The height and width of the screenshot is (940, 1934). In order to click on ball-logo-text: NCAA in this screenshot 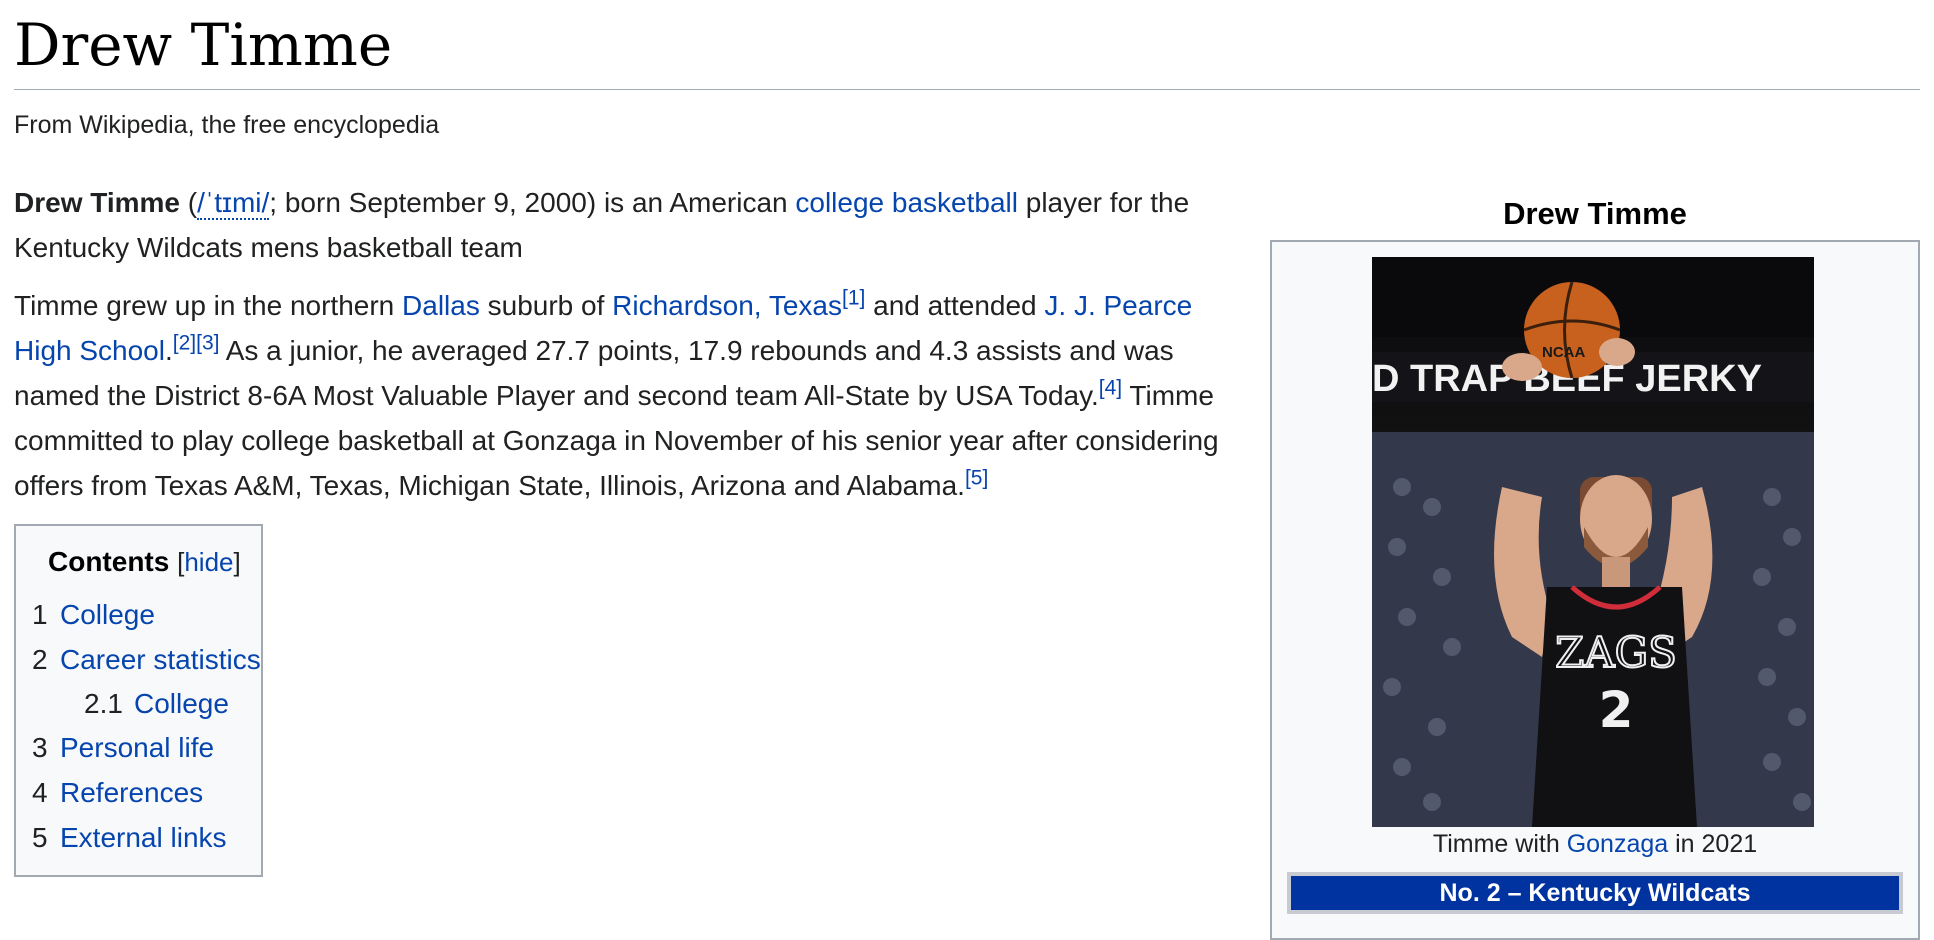, I will do `click(1563, 352)`.